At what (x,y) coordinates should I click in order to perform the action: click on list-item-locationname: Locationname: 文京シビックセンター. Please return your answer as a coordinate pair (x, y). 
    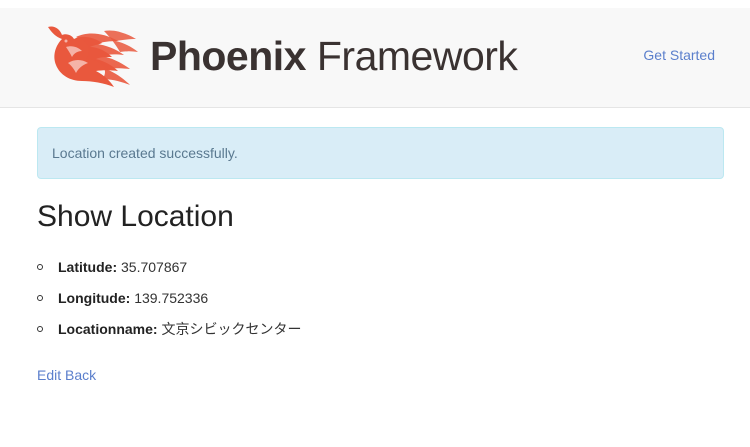
    Looking at the image, I should click on (169, 332).